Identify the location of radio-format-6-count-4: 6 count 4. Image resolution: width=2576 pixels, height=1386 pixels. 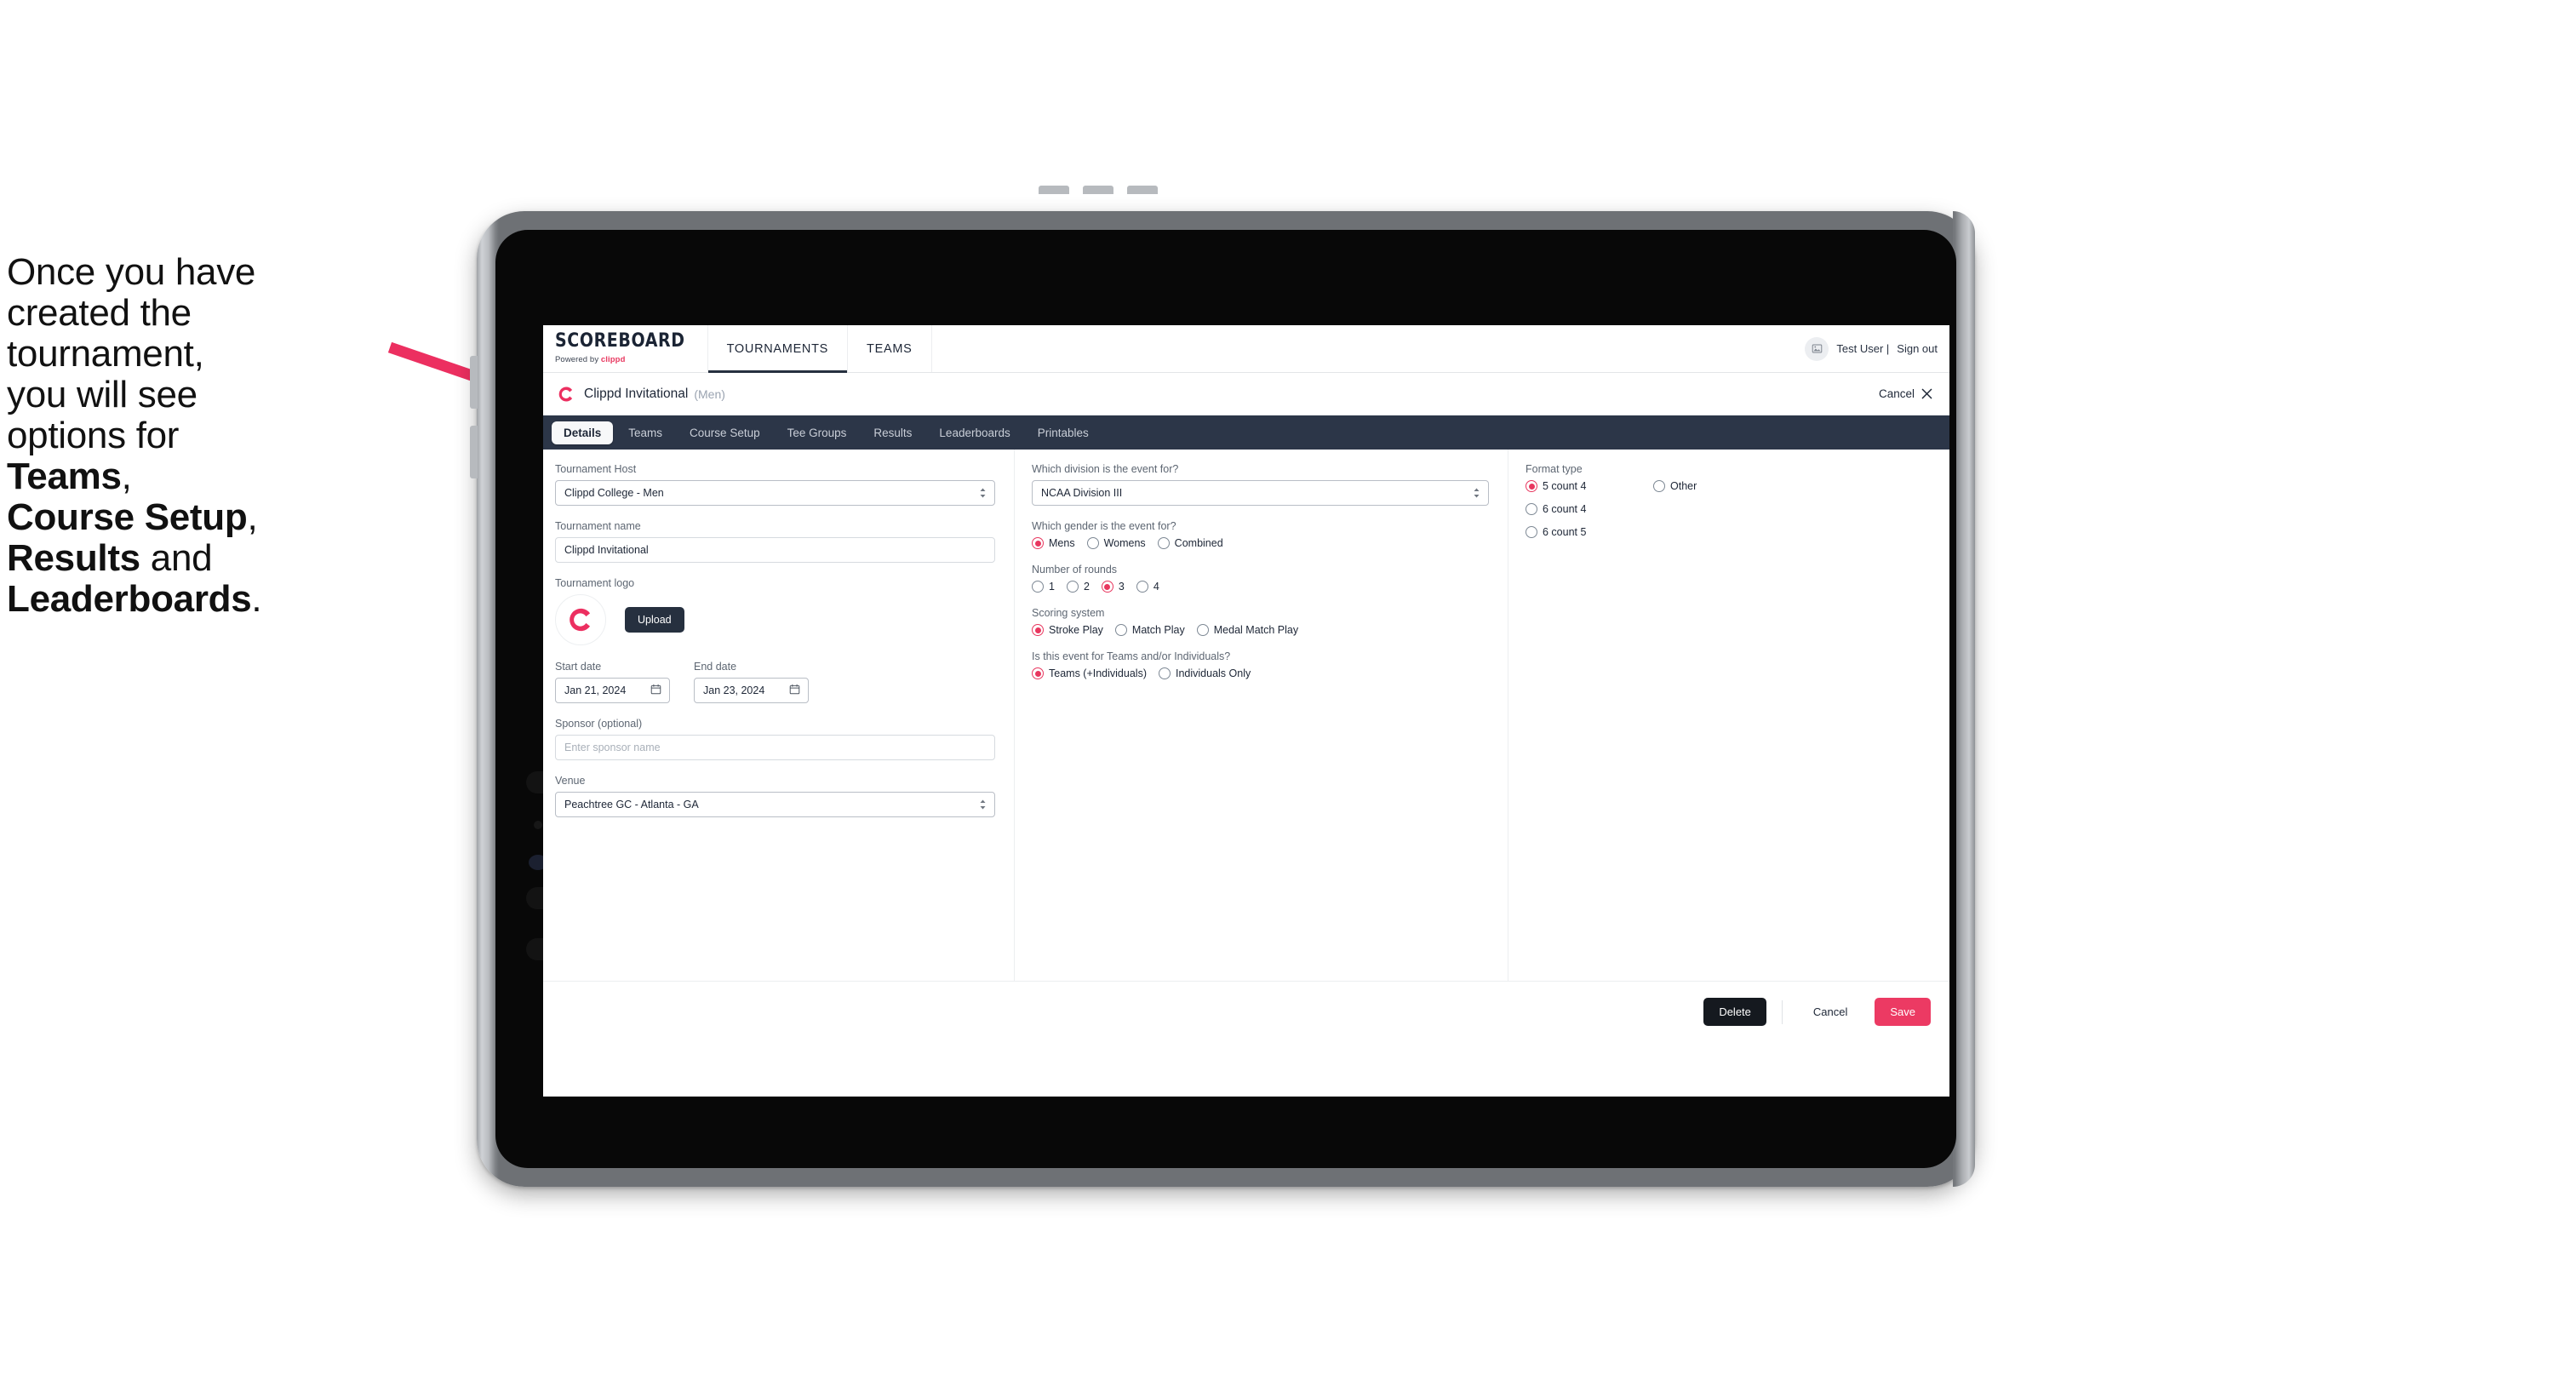
(1589, 509).